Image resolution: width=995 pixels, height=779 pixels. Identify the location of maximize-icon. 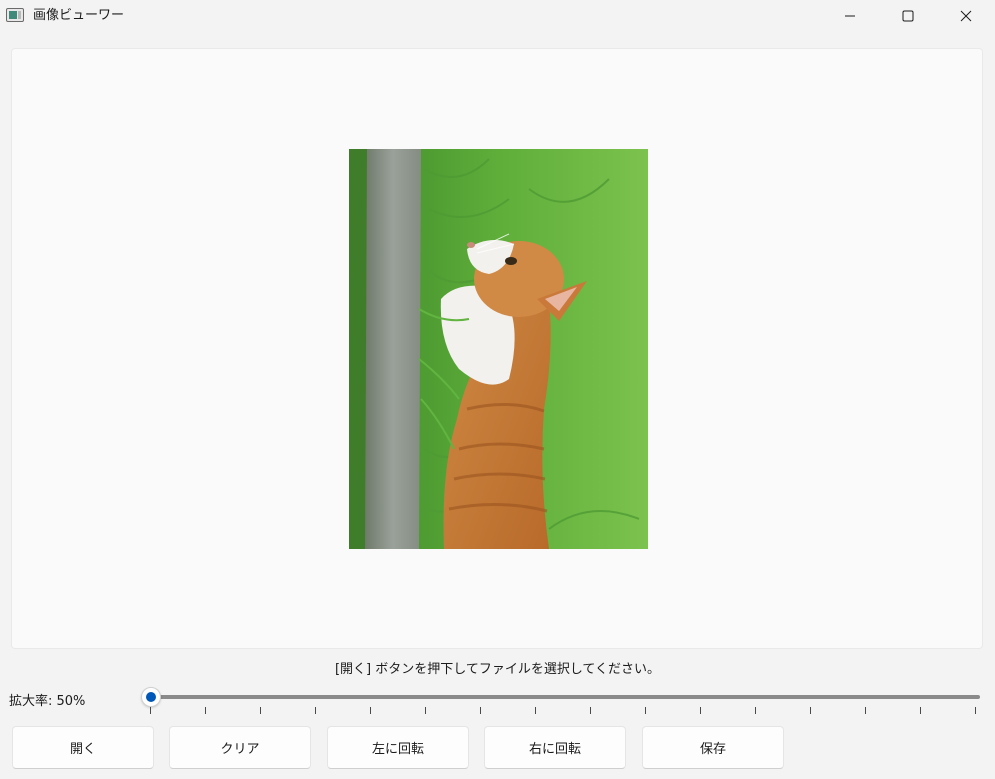
(908, 15).